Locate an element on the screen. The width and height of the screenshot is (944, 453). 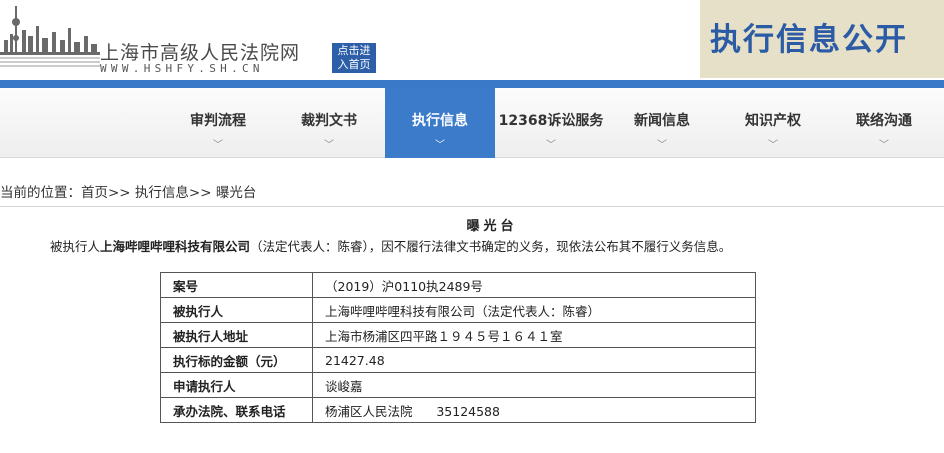
nav-item-12368-service: 12368诉讼服务 ﹀ is located at coordinates (551, 123).